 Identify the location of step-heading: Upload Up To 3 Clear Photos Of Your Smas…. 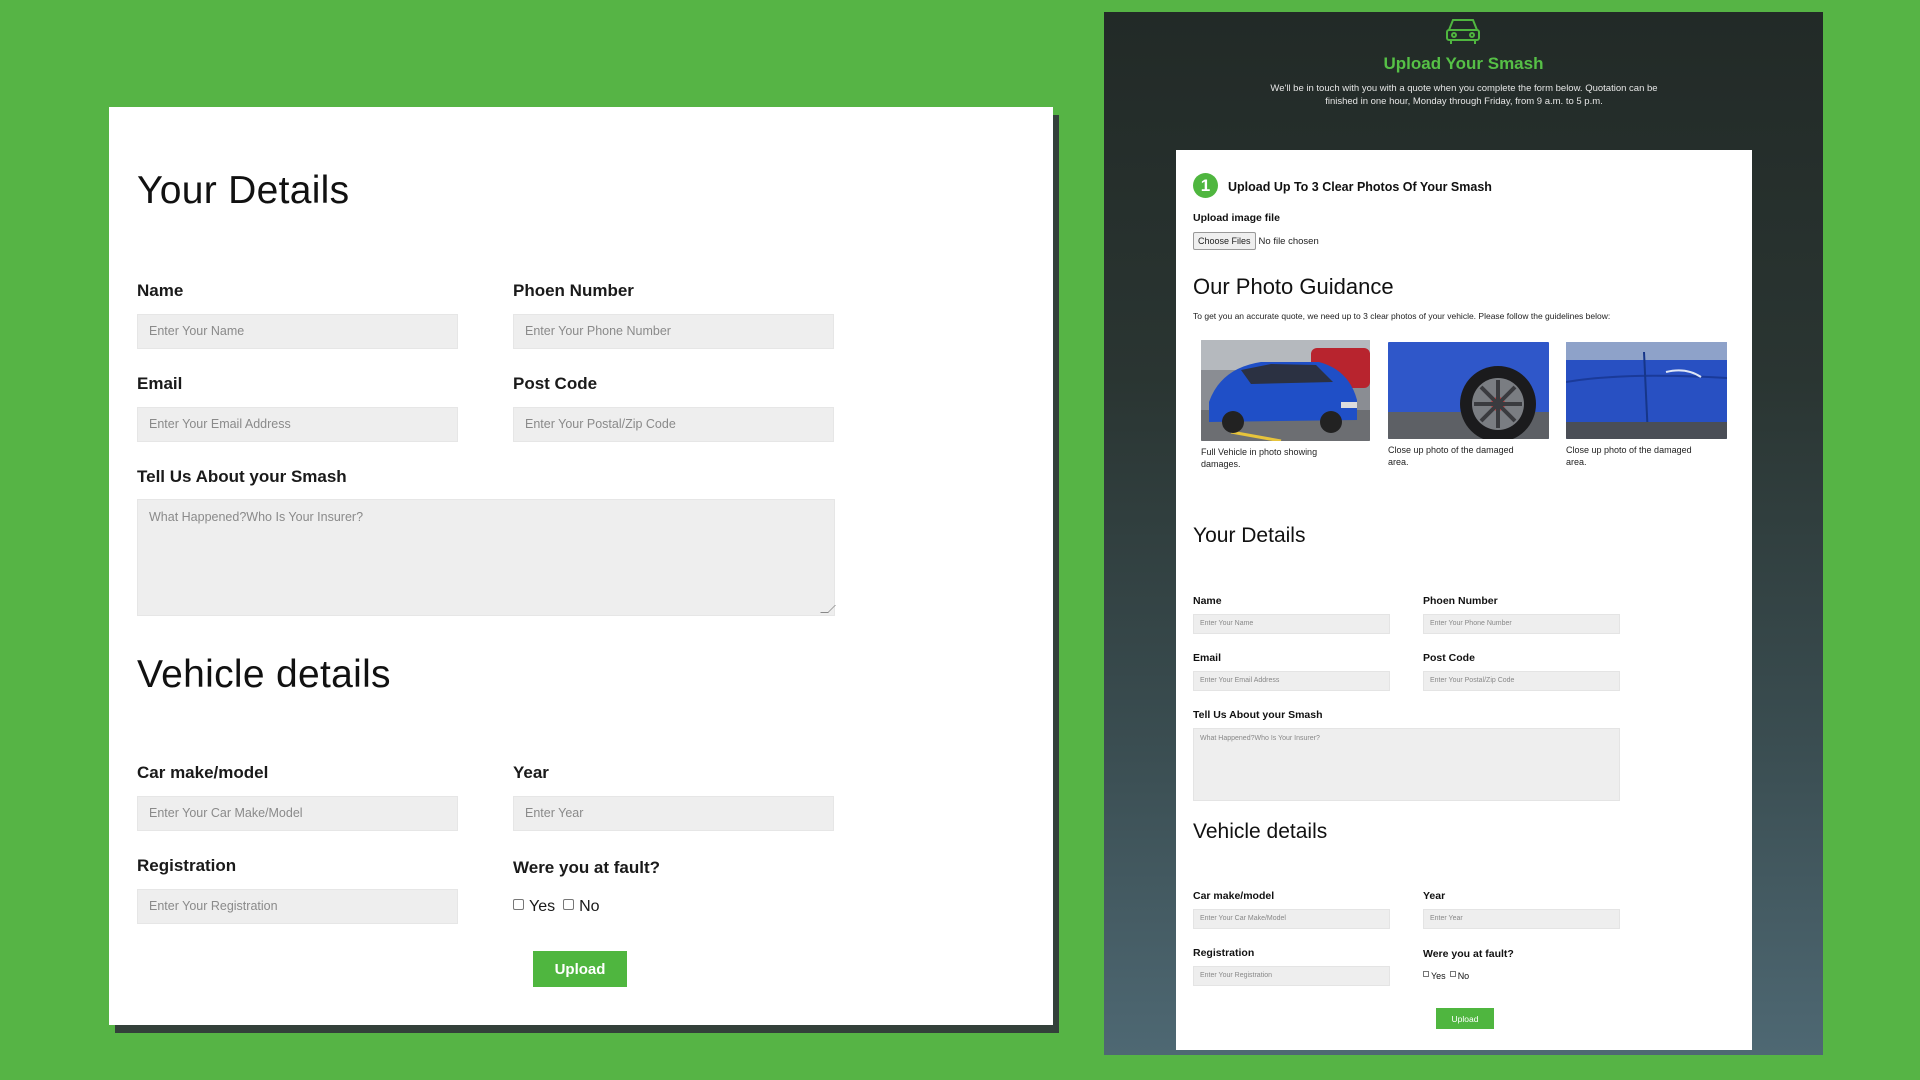
(1360, 187).